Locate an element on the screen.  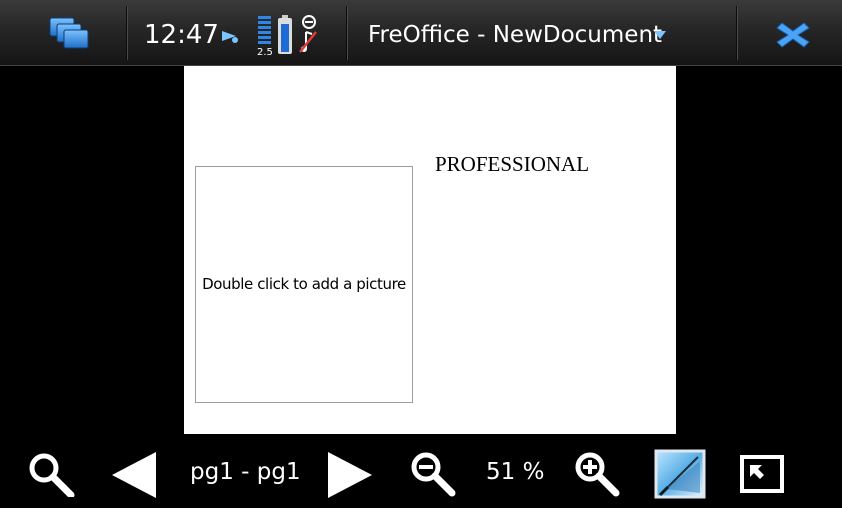
close-icon is located at coordinates (793, 35).